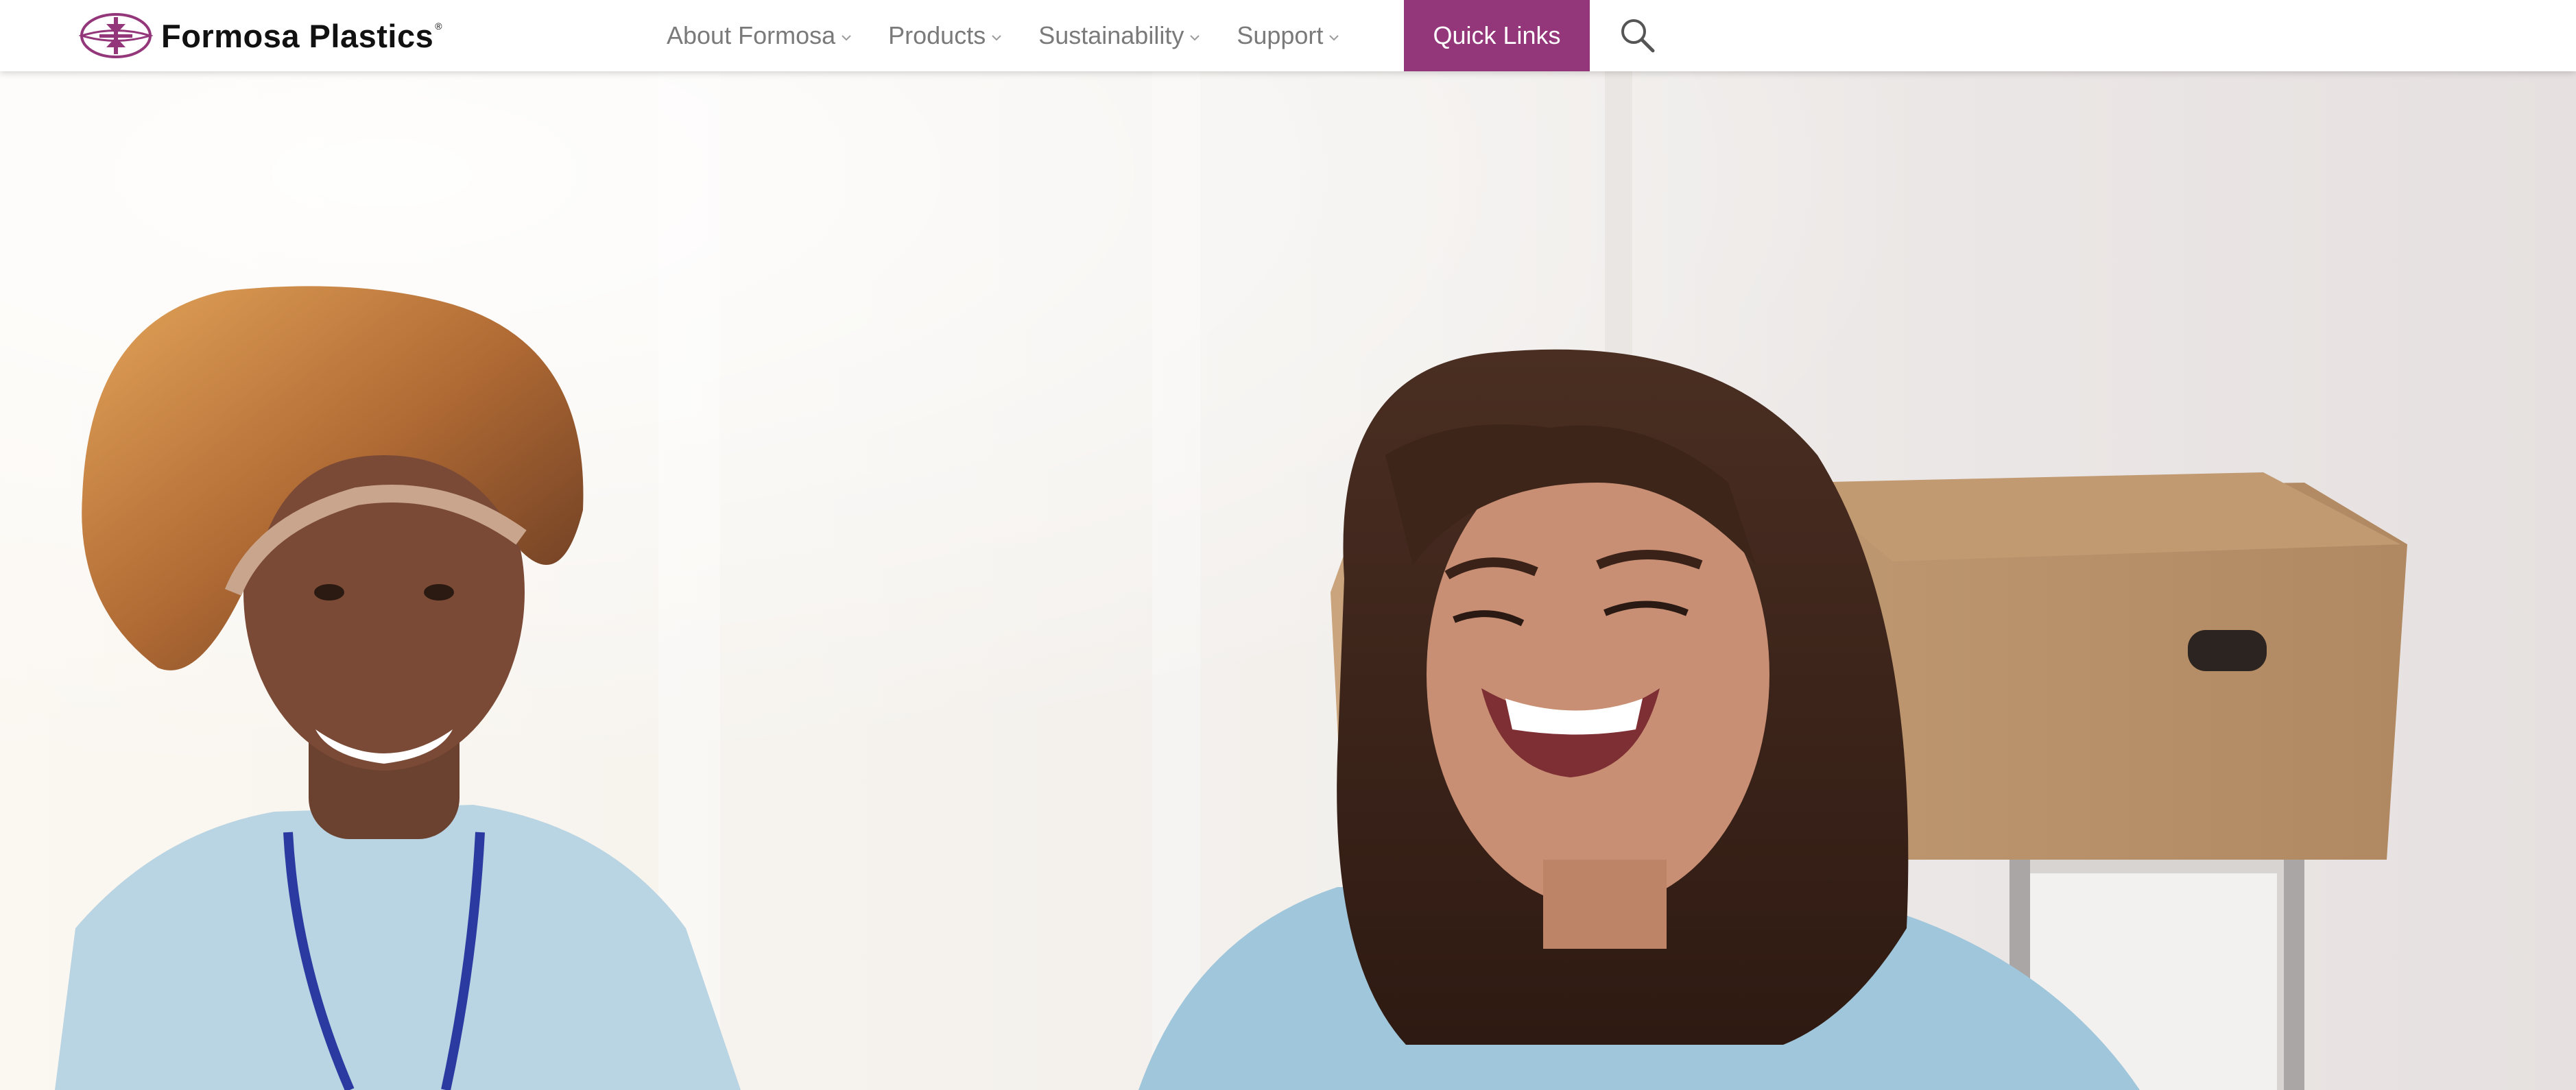 The width and height of the screenshot is (2576, 1090). What do you see at coordinates (1111, 35) in the screenshot?
I see `nav-item-label: Sustainability` at bounding box center [1111, 35].